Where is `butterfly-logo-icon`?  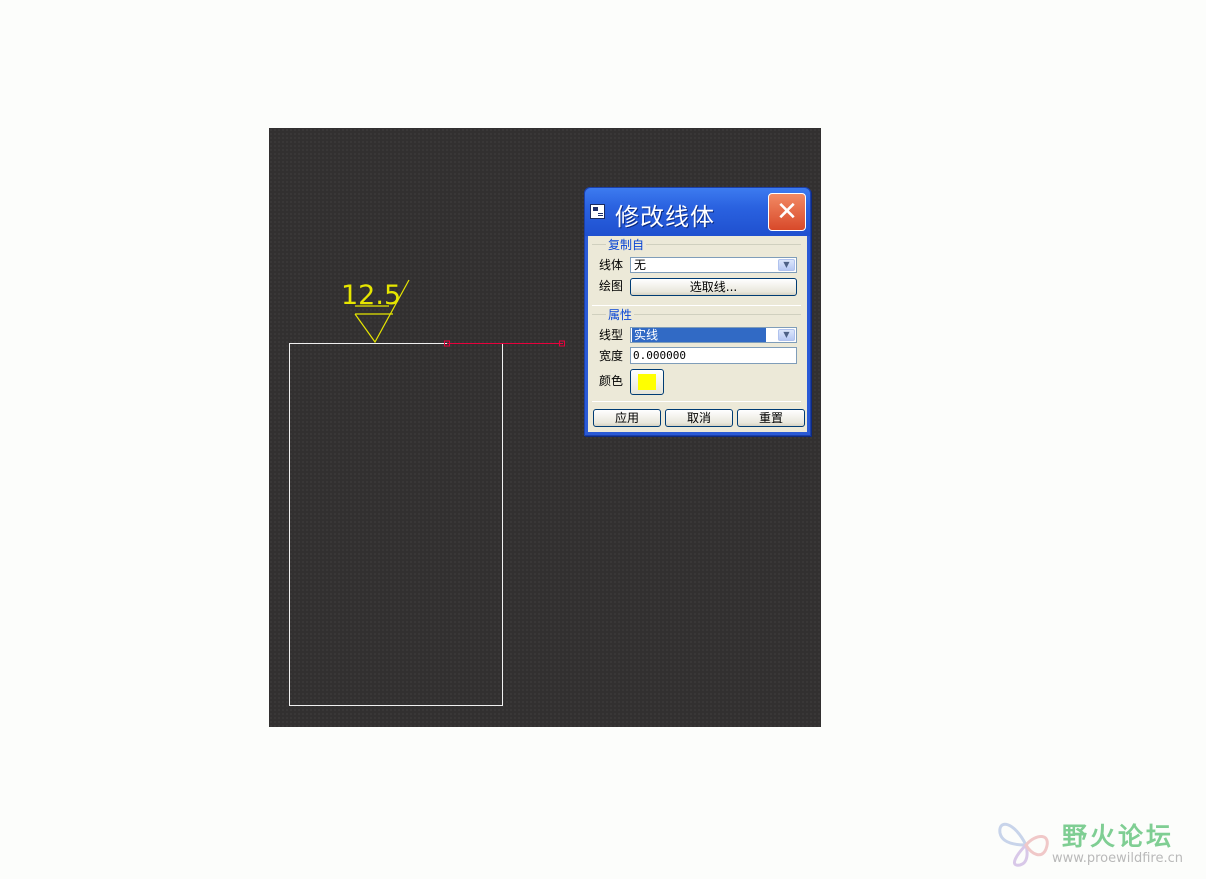
butterfly-logo-icon is located at coordinates (1023, 844).